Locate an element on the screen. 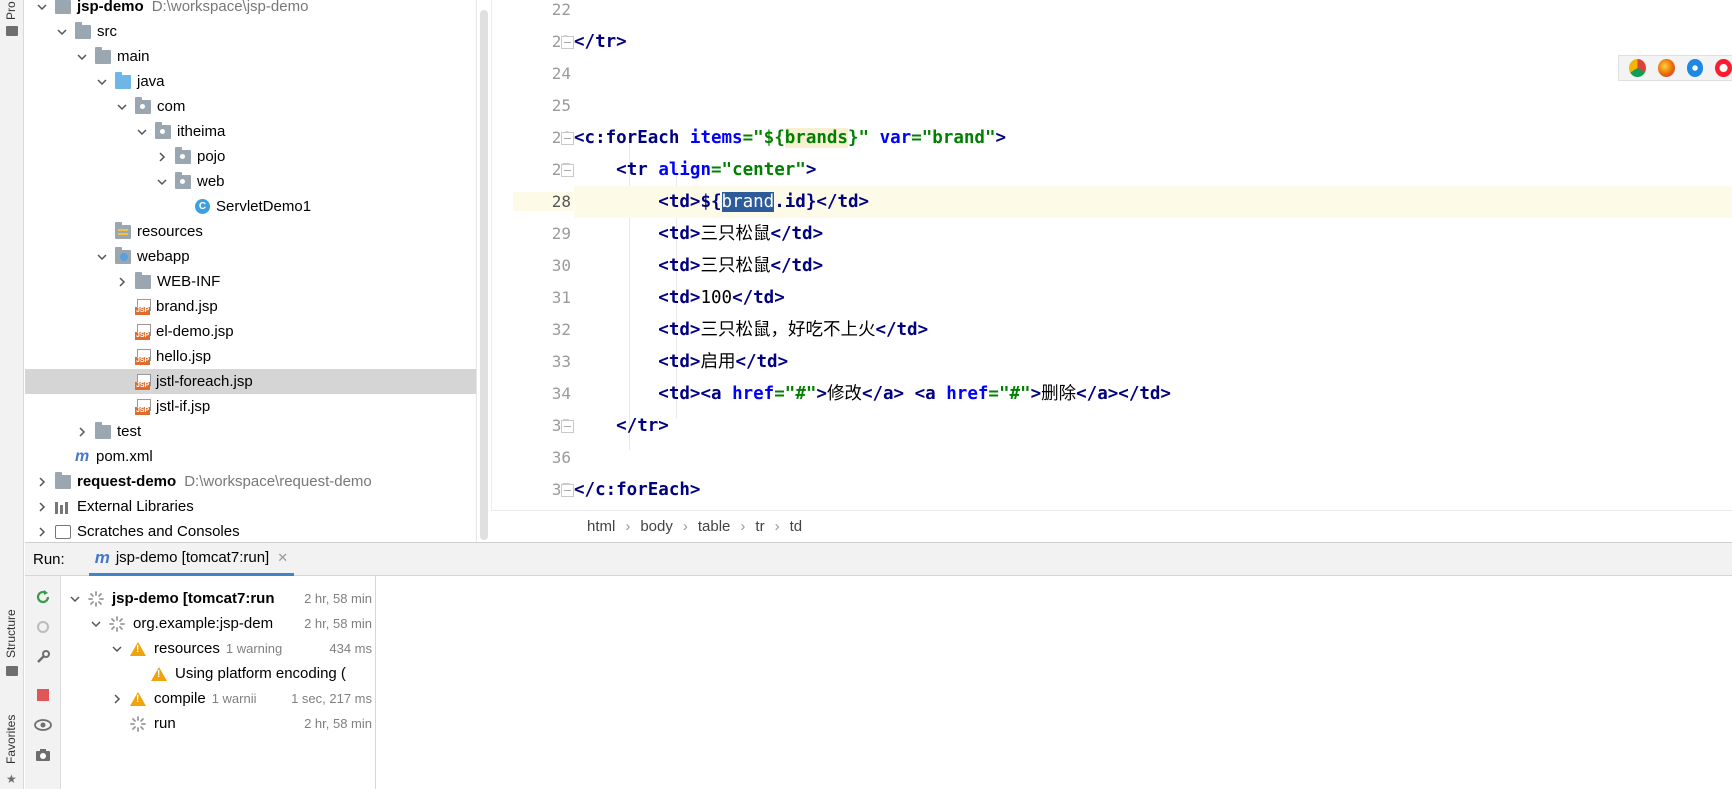 The height and width of the screenshot is (789, 1732). tree-item: web is located at coordinates (257, 181).